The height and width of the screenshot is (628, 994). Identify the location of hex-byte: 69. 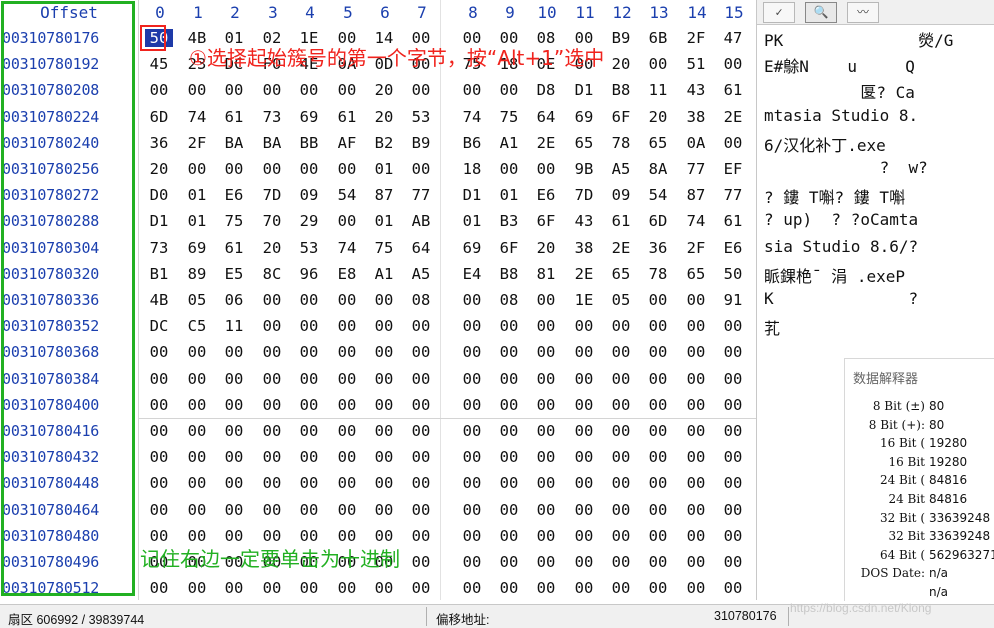
(584, 117).